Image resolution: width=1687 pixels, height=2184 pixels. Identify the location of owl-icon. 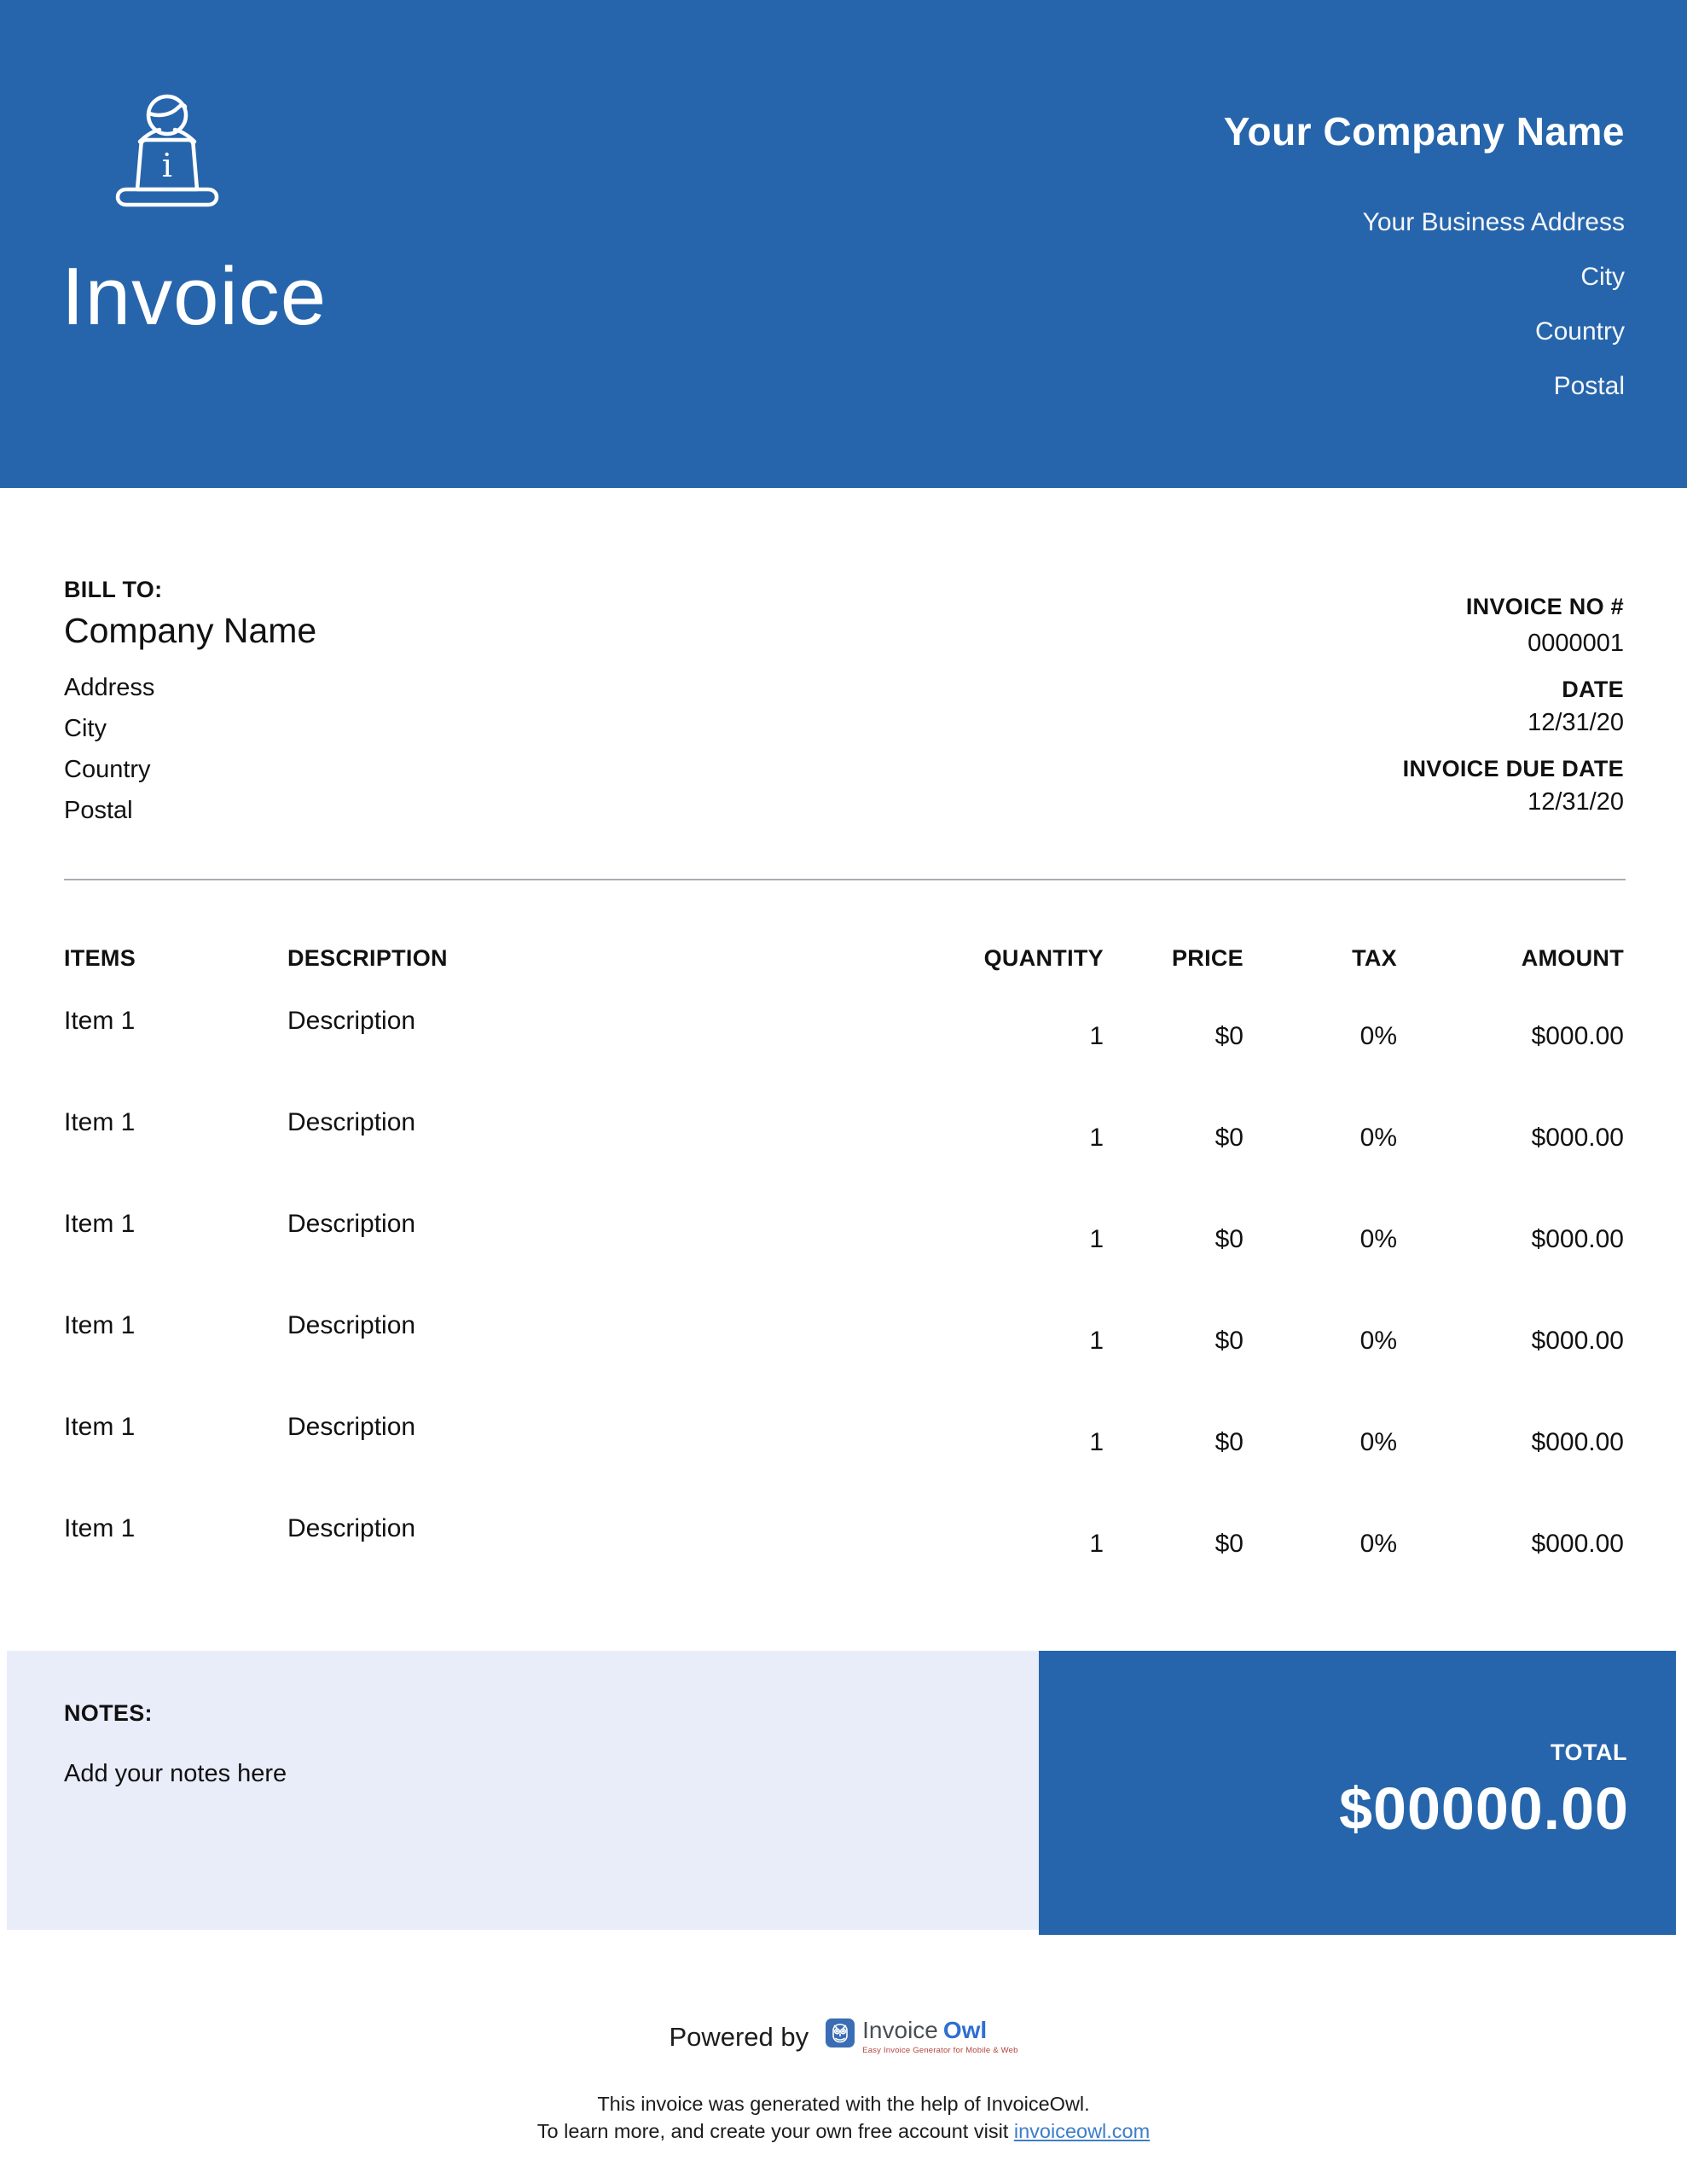
(840, 2033).